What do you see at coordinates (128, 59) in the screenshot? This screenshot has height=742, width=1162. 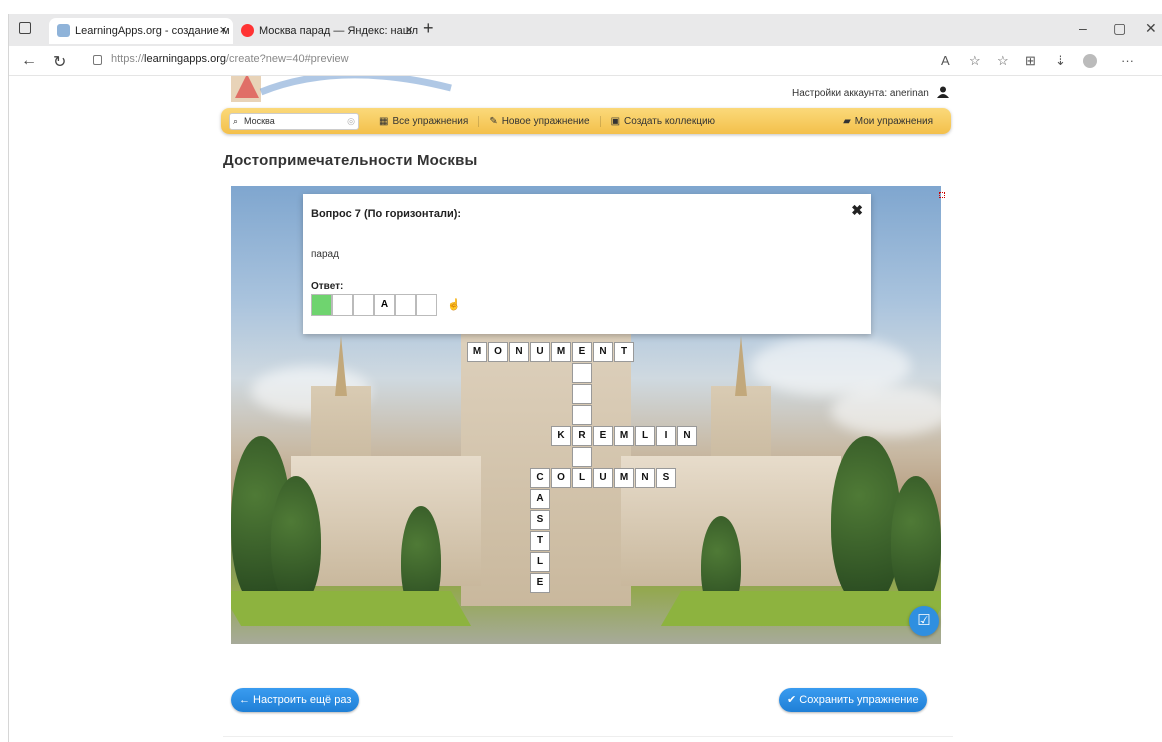 I see `url-prefix: https://` at bounding box center [128, 59].